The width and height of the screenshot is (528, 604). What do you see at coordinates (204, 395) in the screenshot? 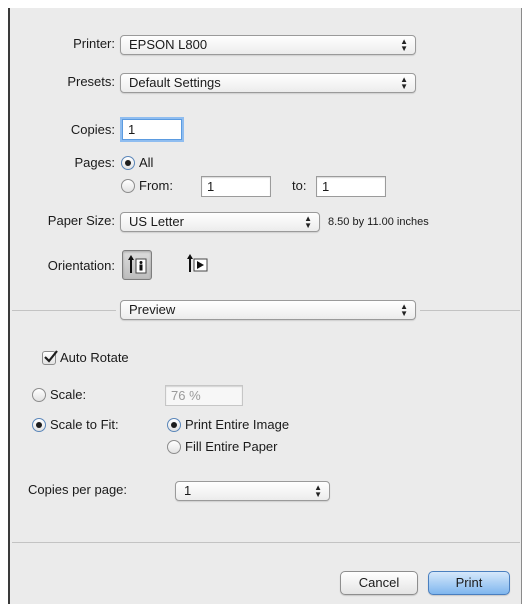
I see `scale-field: 76 %` at bounding box center [204, 395].